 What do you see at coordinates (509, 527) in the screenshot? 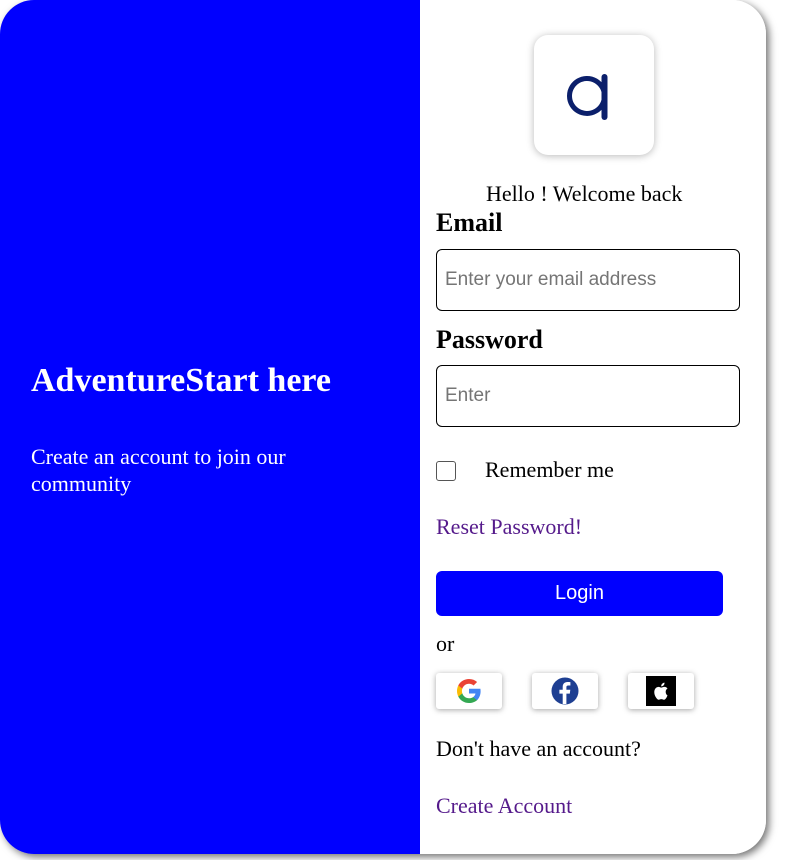
I see `reset-password-link: Reset Password!` at bounding box center [509, 527].